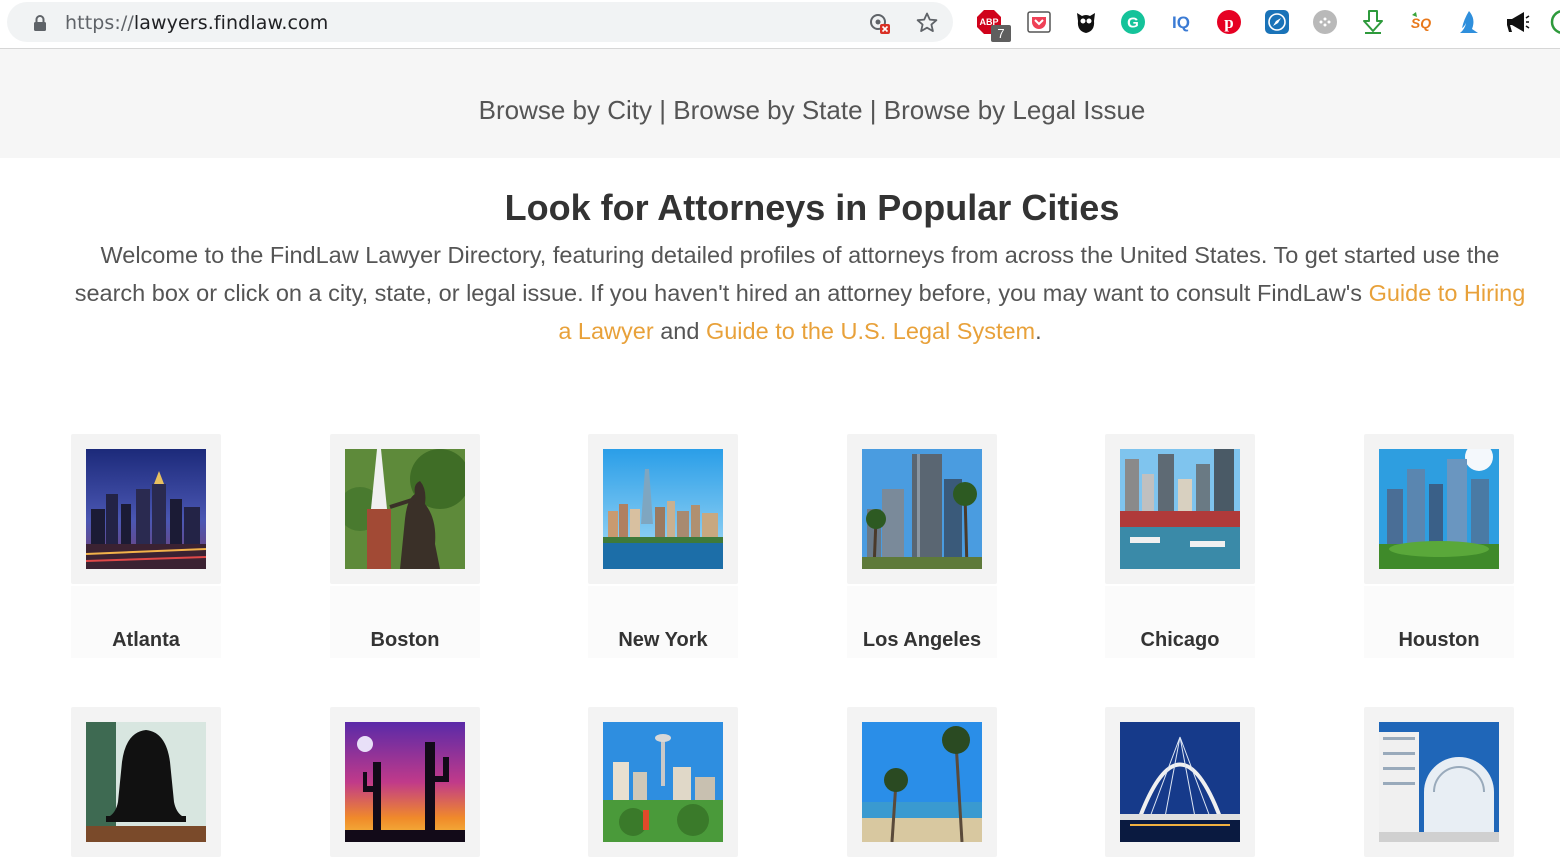 The height and width of the screenshot is (857, 1560). I want to click on iq-icon: IQ, so click(1181, 22).